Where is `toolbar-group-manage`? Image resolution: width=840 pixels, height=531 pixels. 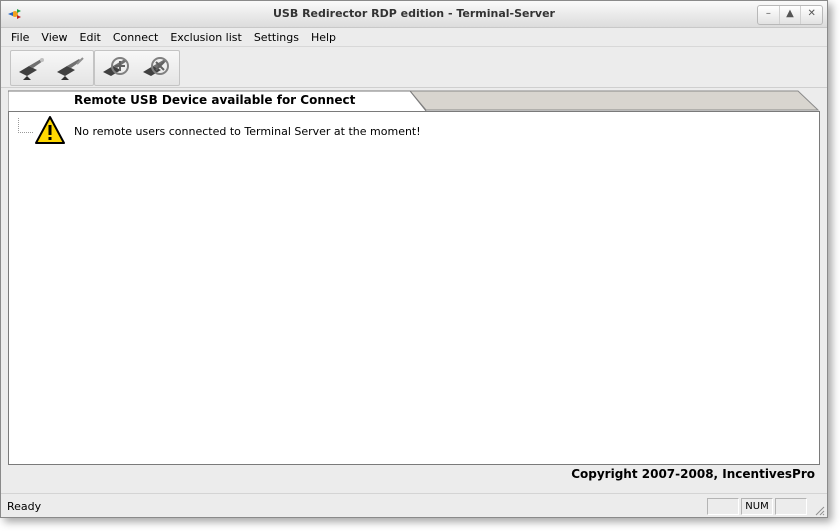
toolbar-group-manage is located at coordinates (137, 68).